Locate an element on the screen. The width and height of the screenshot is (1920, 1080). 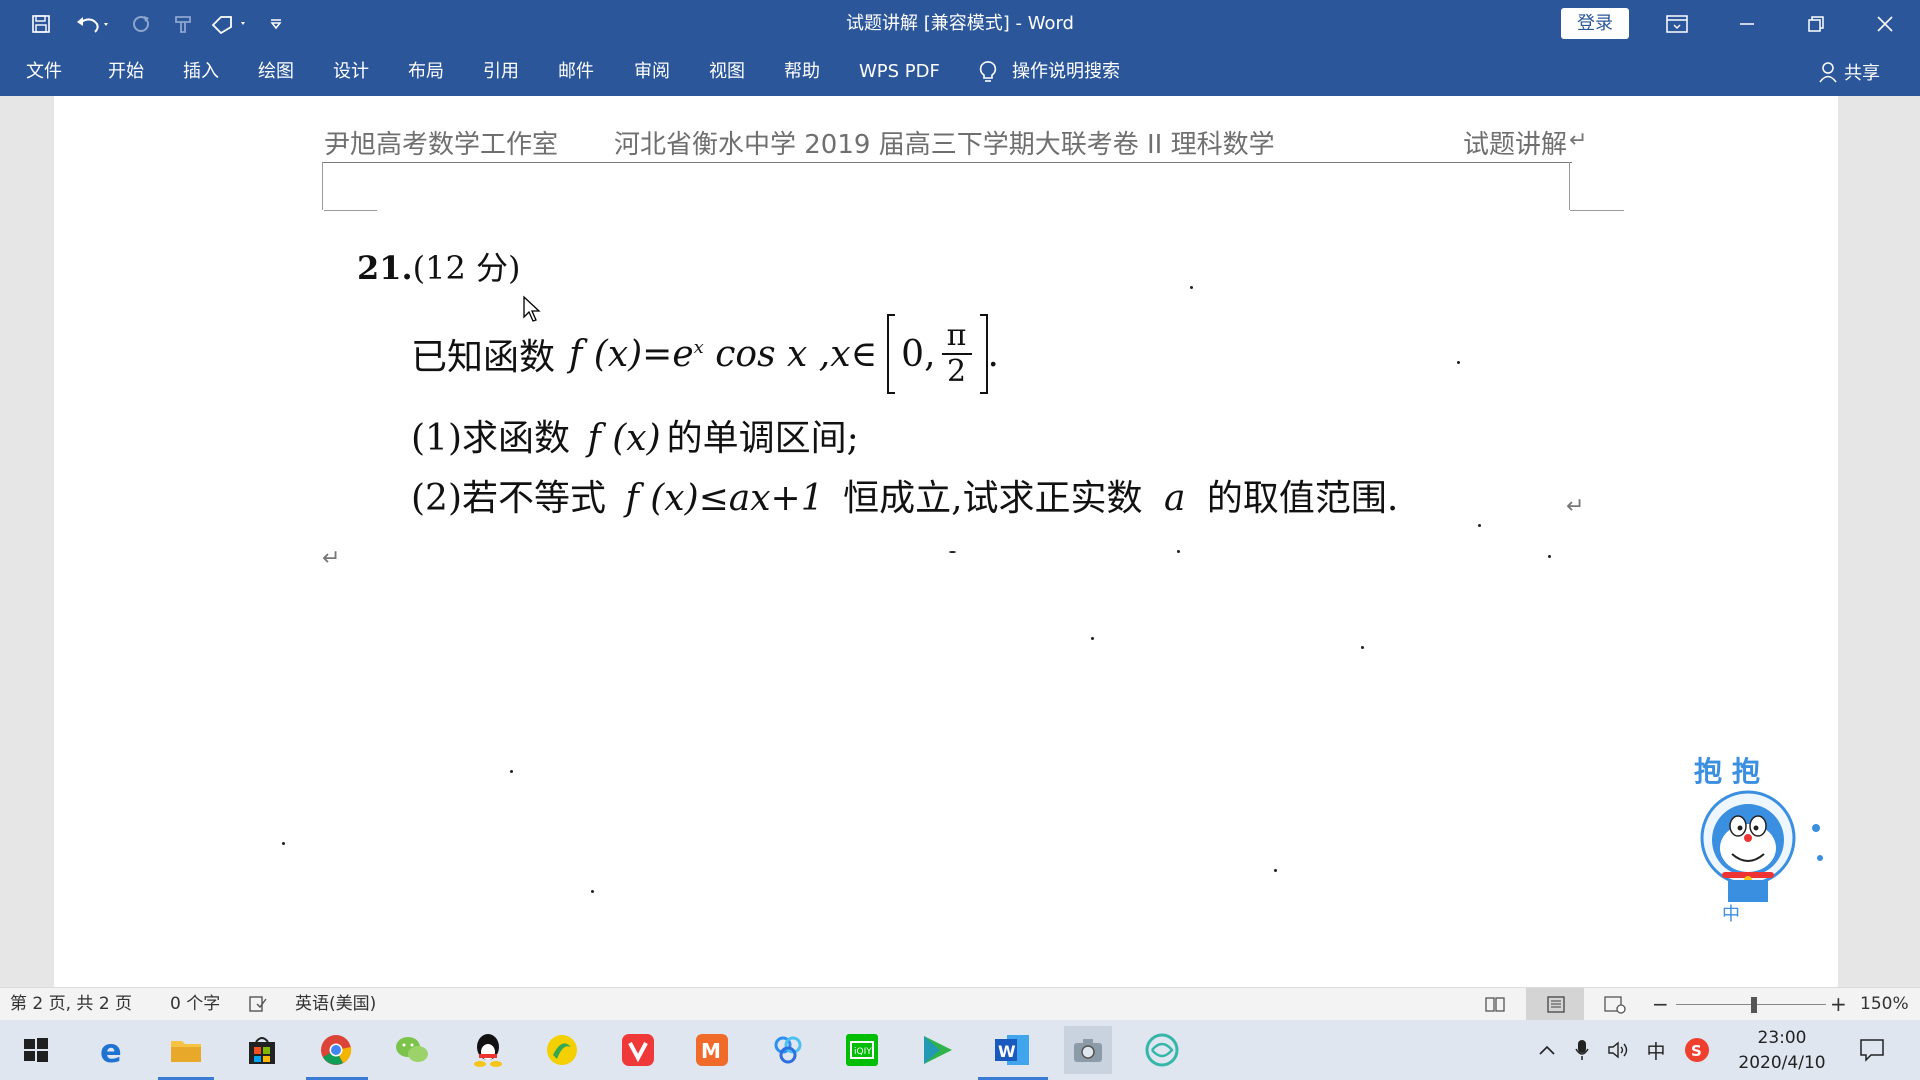
language-indicator: 英语(美国) is located at coordinates (335, 1004).